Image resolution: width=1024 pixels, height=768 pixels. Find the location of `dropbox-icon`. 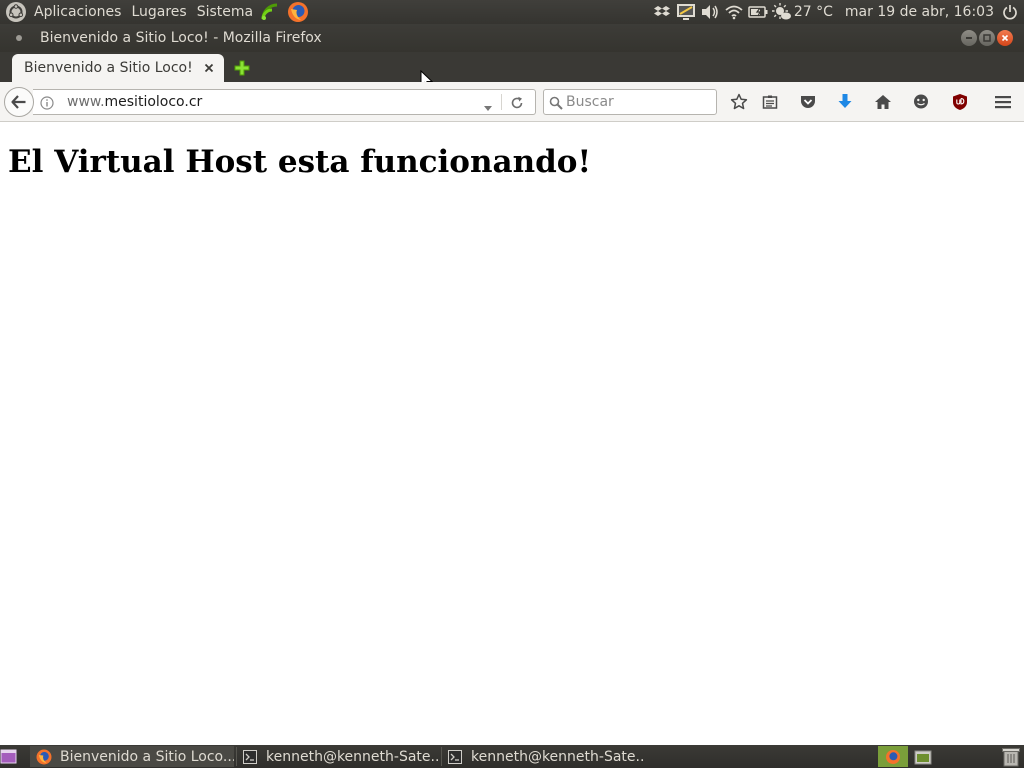

dropbox-icon is located at coordinates (662, 12).